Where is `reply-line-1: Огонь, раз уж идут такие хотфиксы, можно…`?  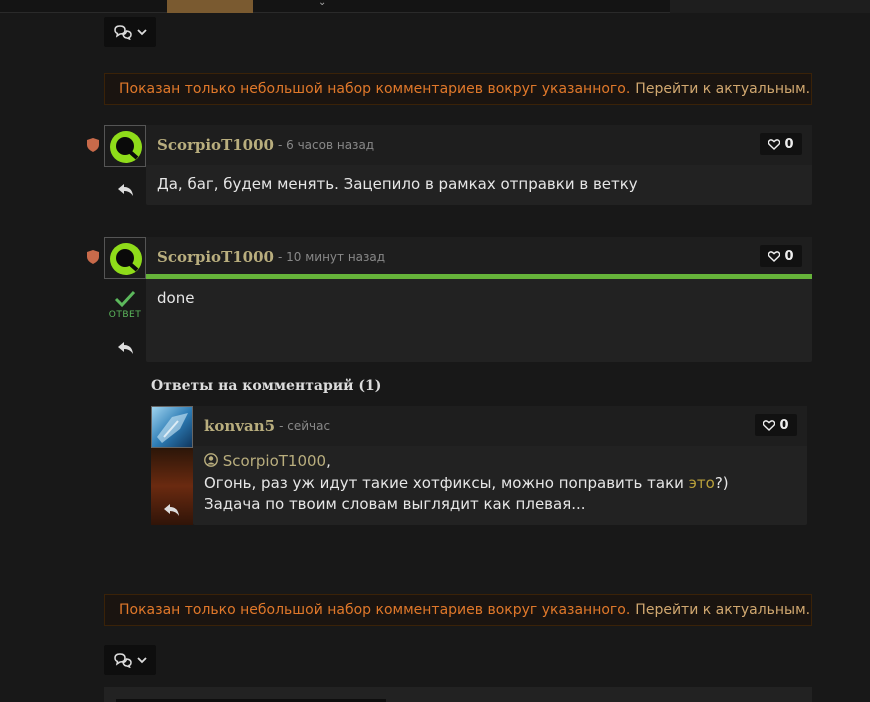 reply-line-1: Огонь, раз уж идут такие хотфиксы, можно… is located at coordinates (466, 484).